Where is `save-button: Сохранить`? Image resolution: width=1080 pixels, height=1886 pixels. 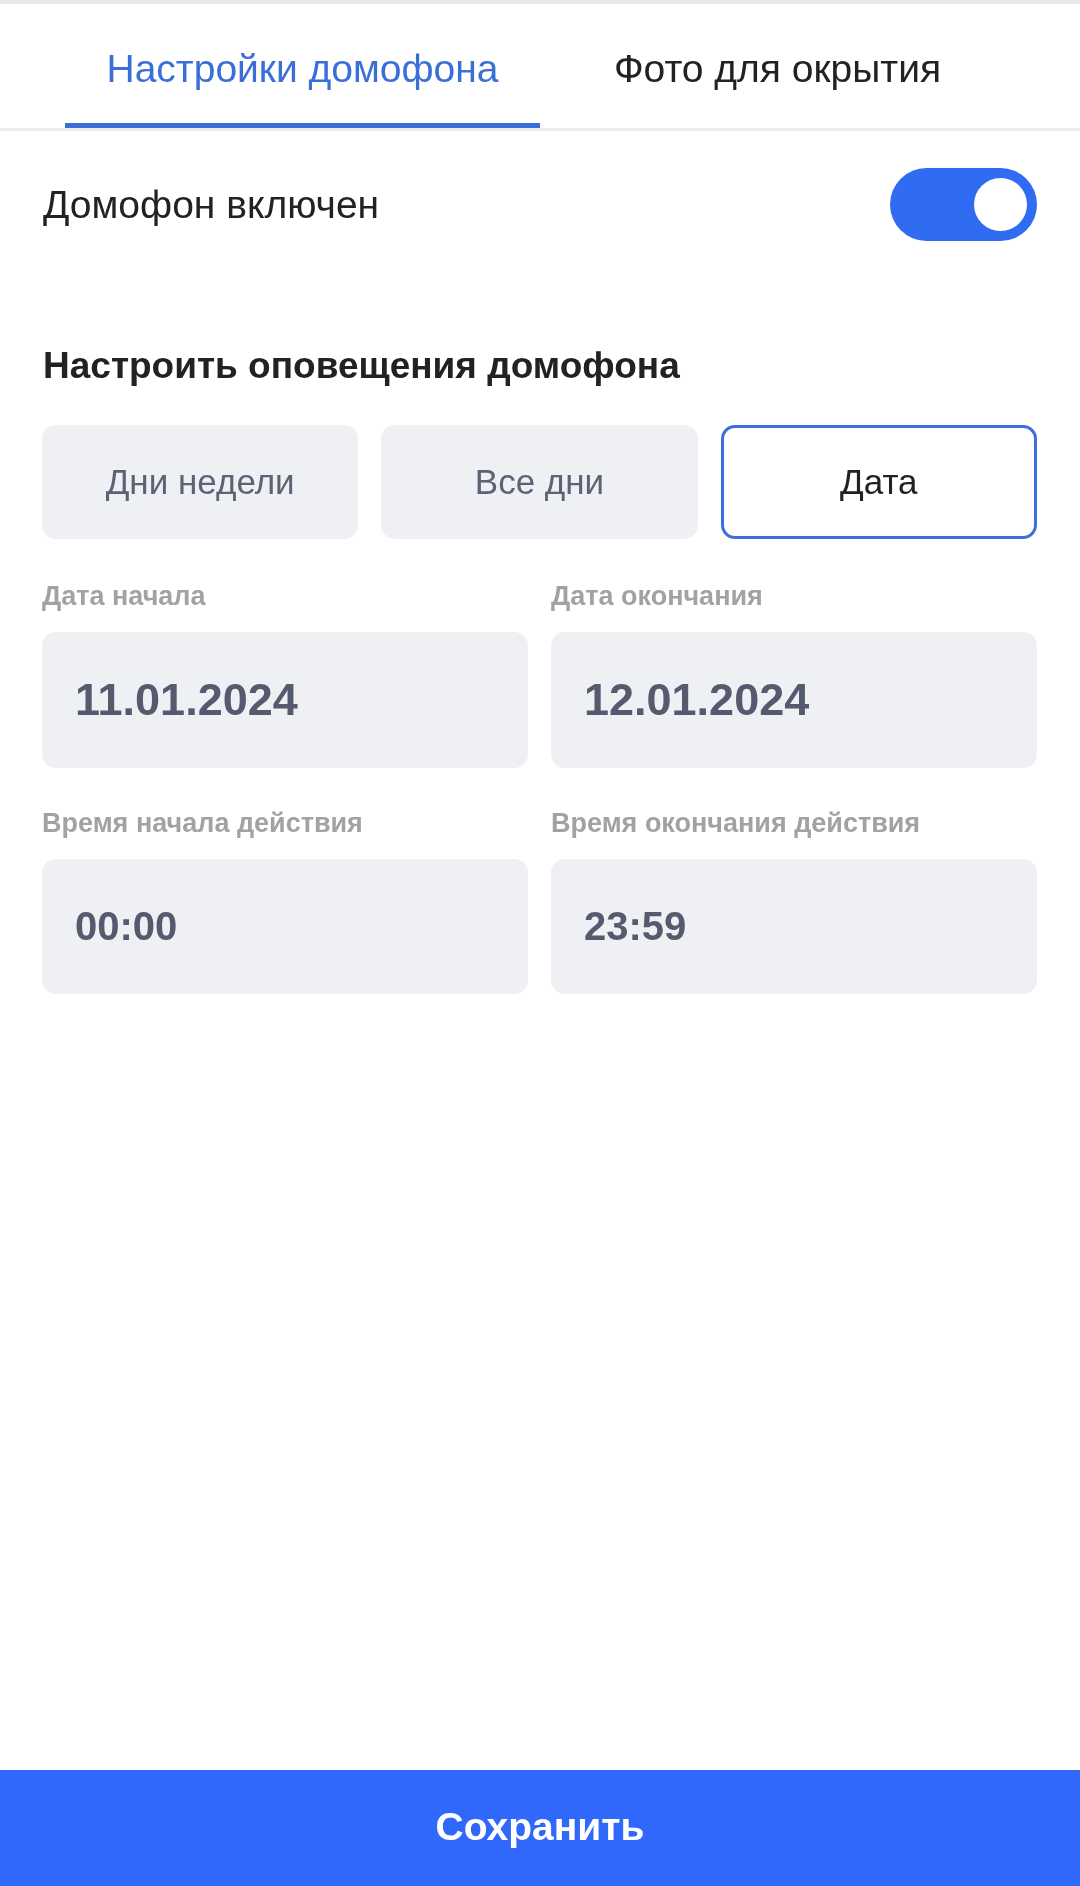 save-button: Сохранить is located at coordinates (540, 1828).